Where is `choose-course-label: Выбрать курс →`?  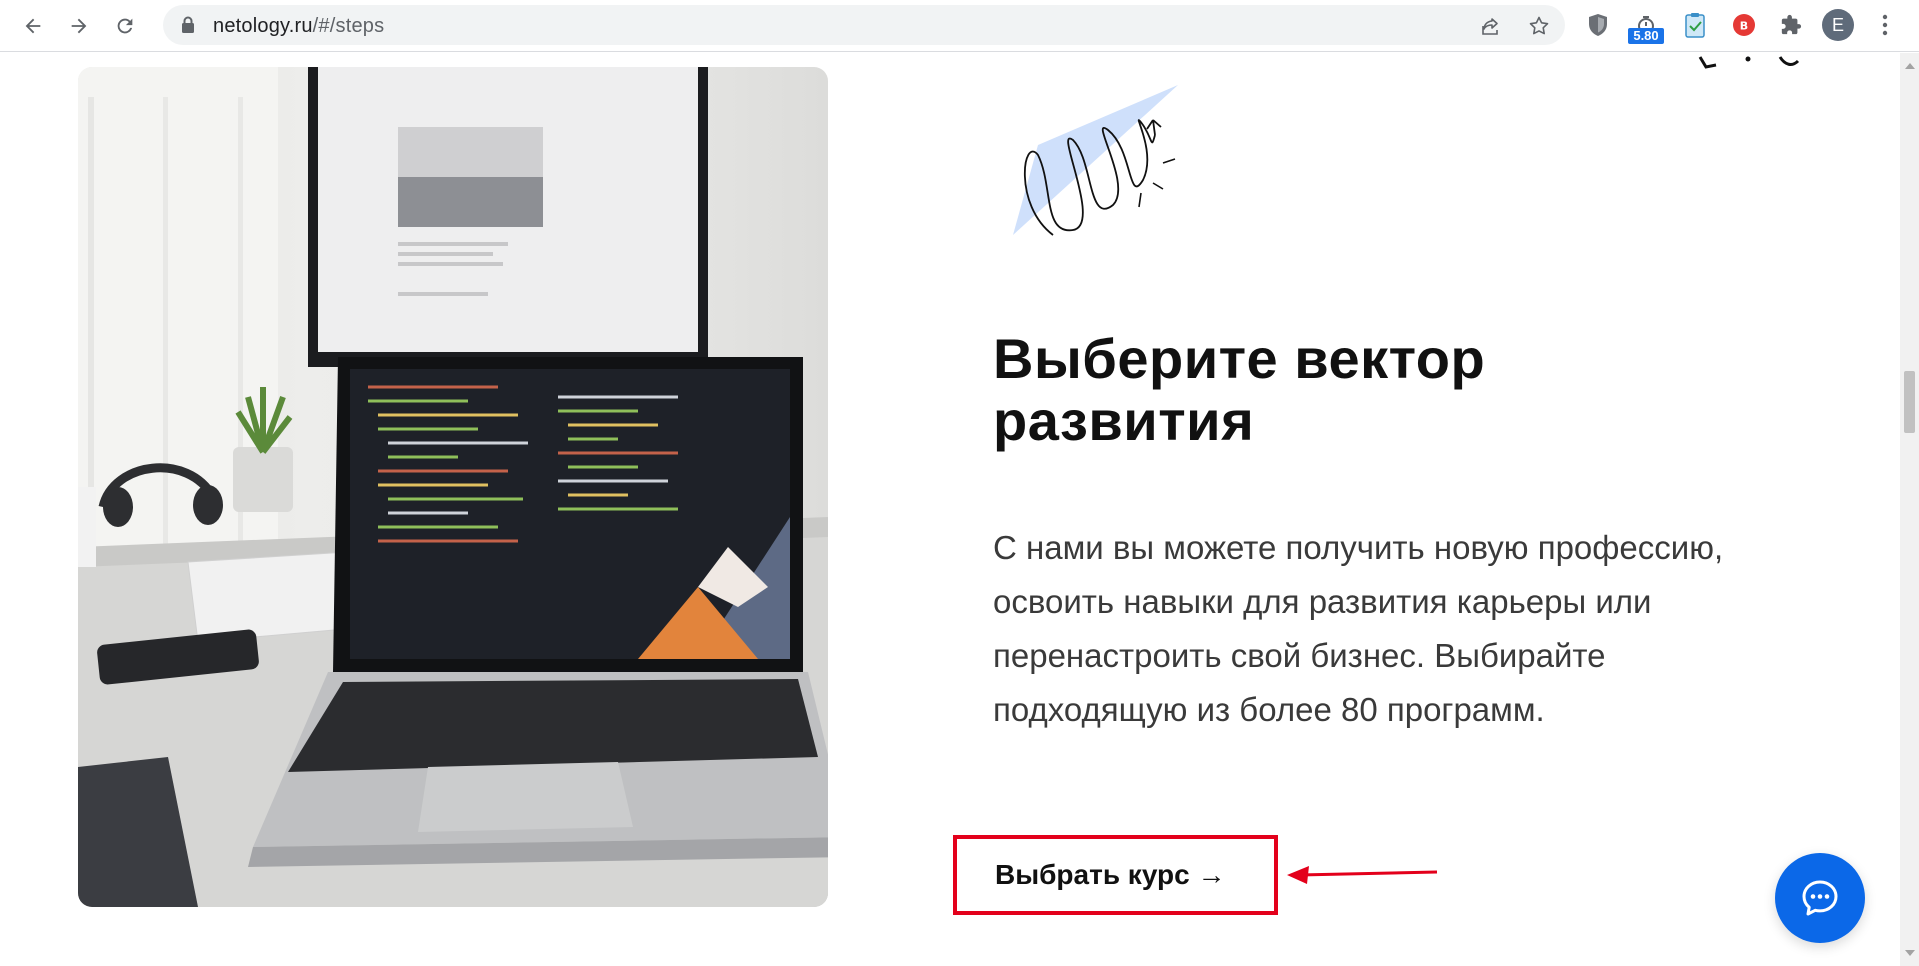 choose-course-label: Выбрать курс → is located at coordinates (1110, 874).